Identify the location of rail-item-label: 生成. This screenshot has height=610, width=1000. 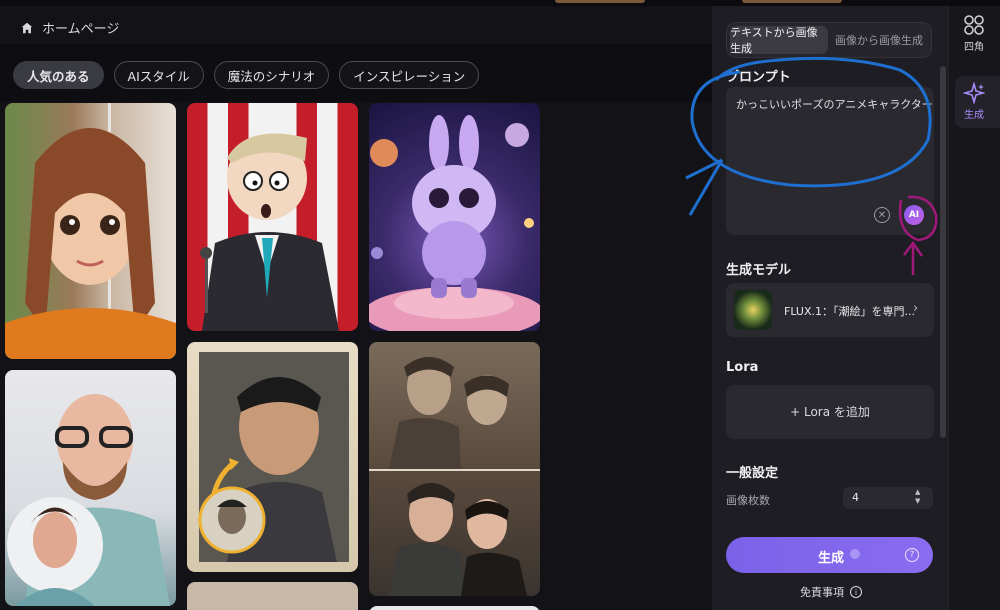
(974, 115).